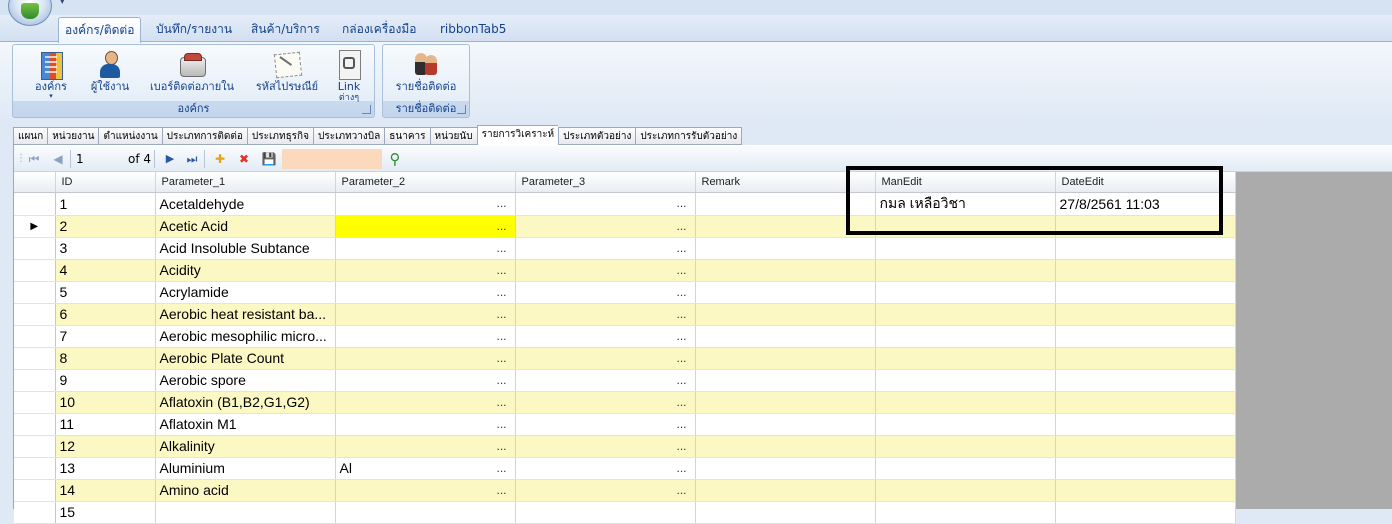 The width and height of the screenshot is (1392, 524). What do you see at coordinates (30, 136) in the screenshot?
I see `tab-department: แผนก` at bounding box center [30, 136].